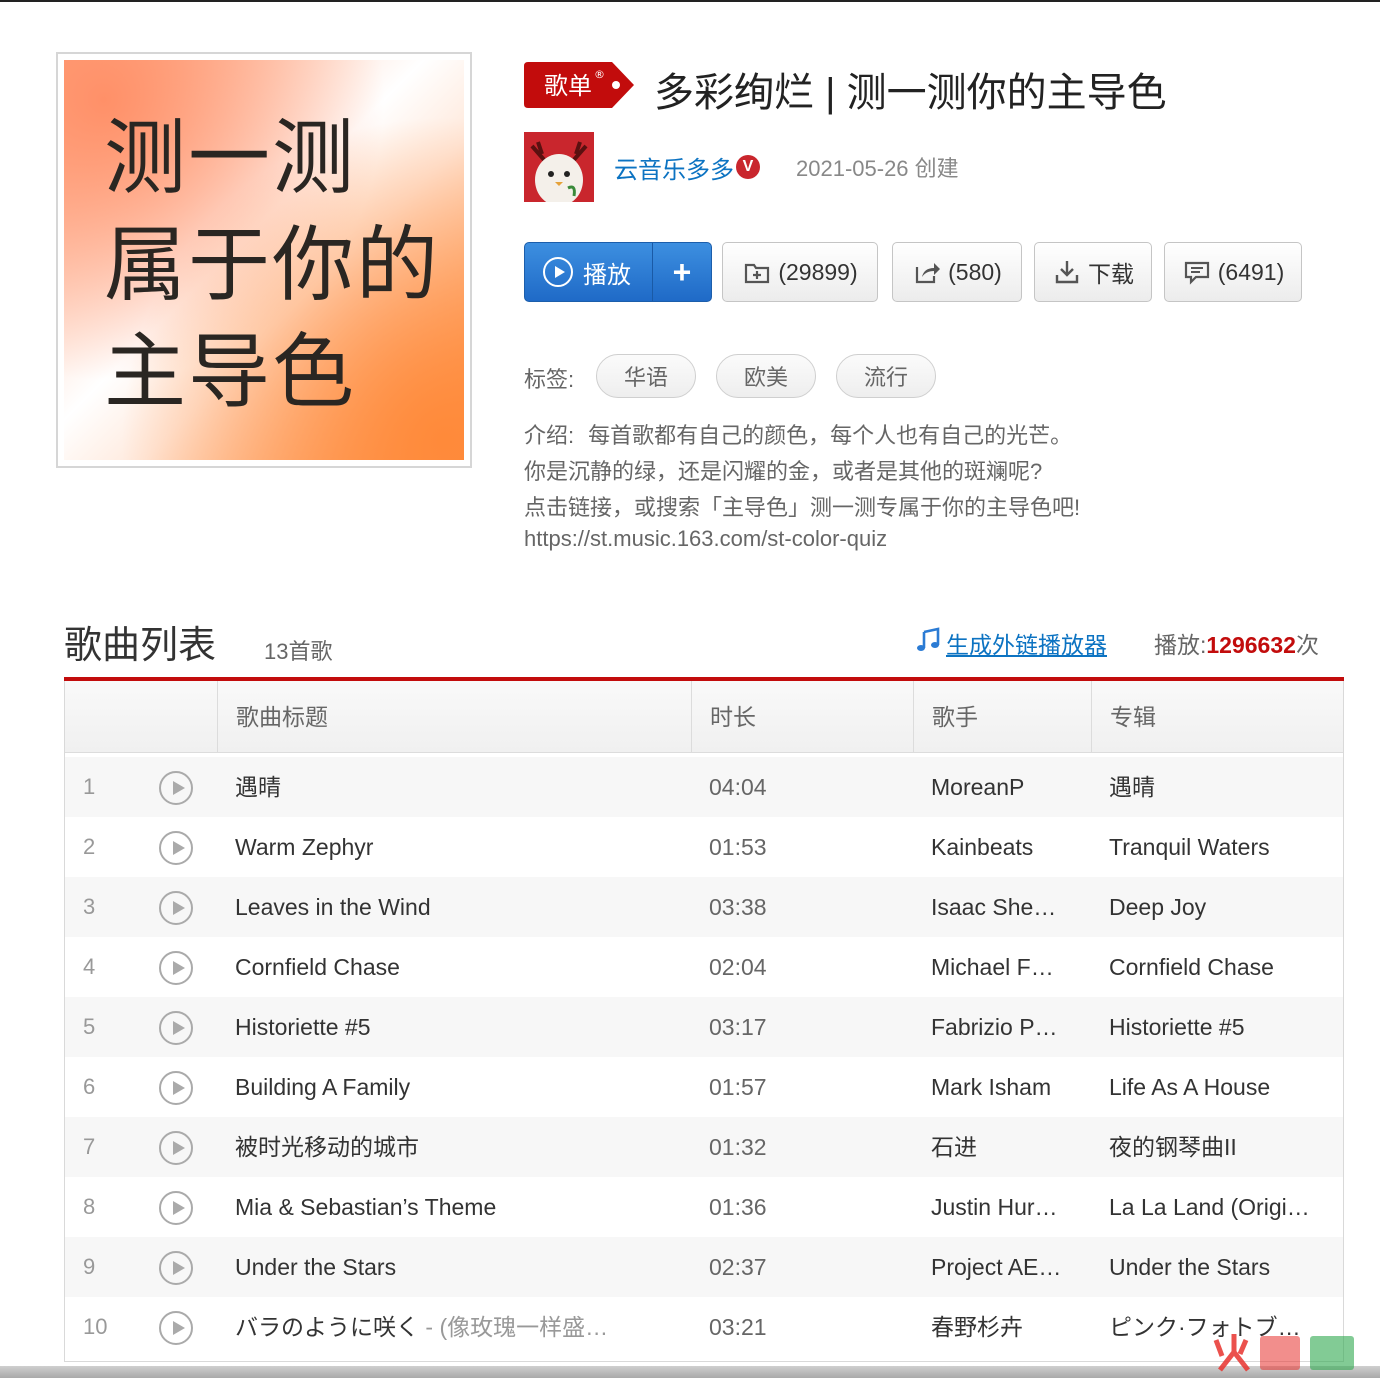 The width and height of the screenshot is (1380, 1378). I want to click on description-line3: 点击链接，或搜索「主导色」测一测专属于你的主导色吧!, so click(802, 507).